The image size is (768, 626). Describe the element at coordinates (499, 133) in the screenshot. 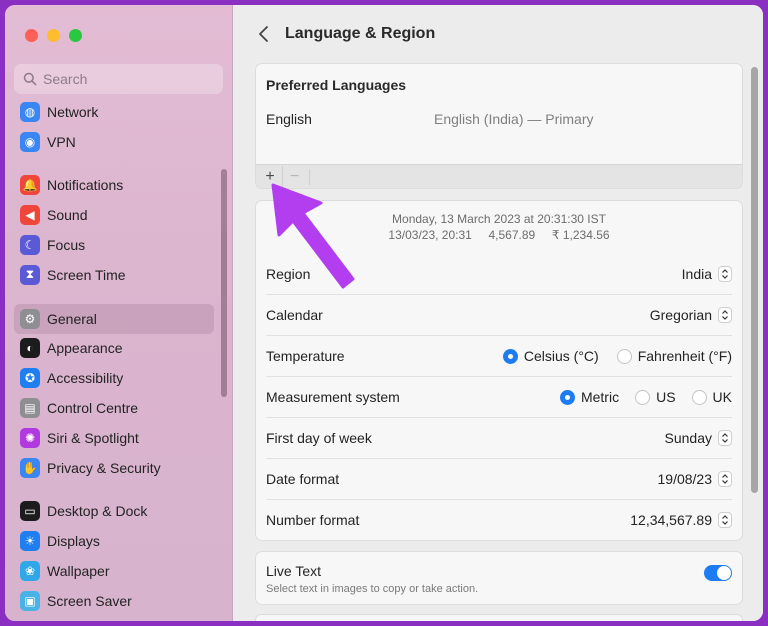

I see `language-row-english: English English (India) — Primary` at that location.